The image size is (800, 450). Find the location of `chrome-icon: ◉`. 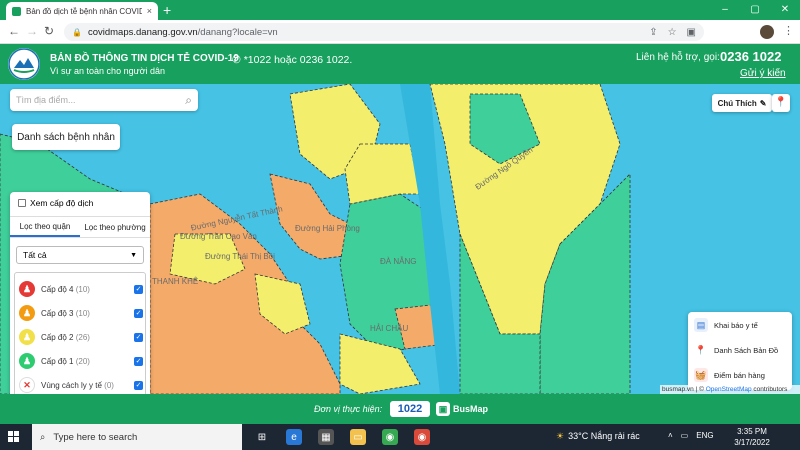

chrome-icon: ◉ is located at coordinates (390, 437).